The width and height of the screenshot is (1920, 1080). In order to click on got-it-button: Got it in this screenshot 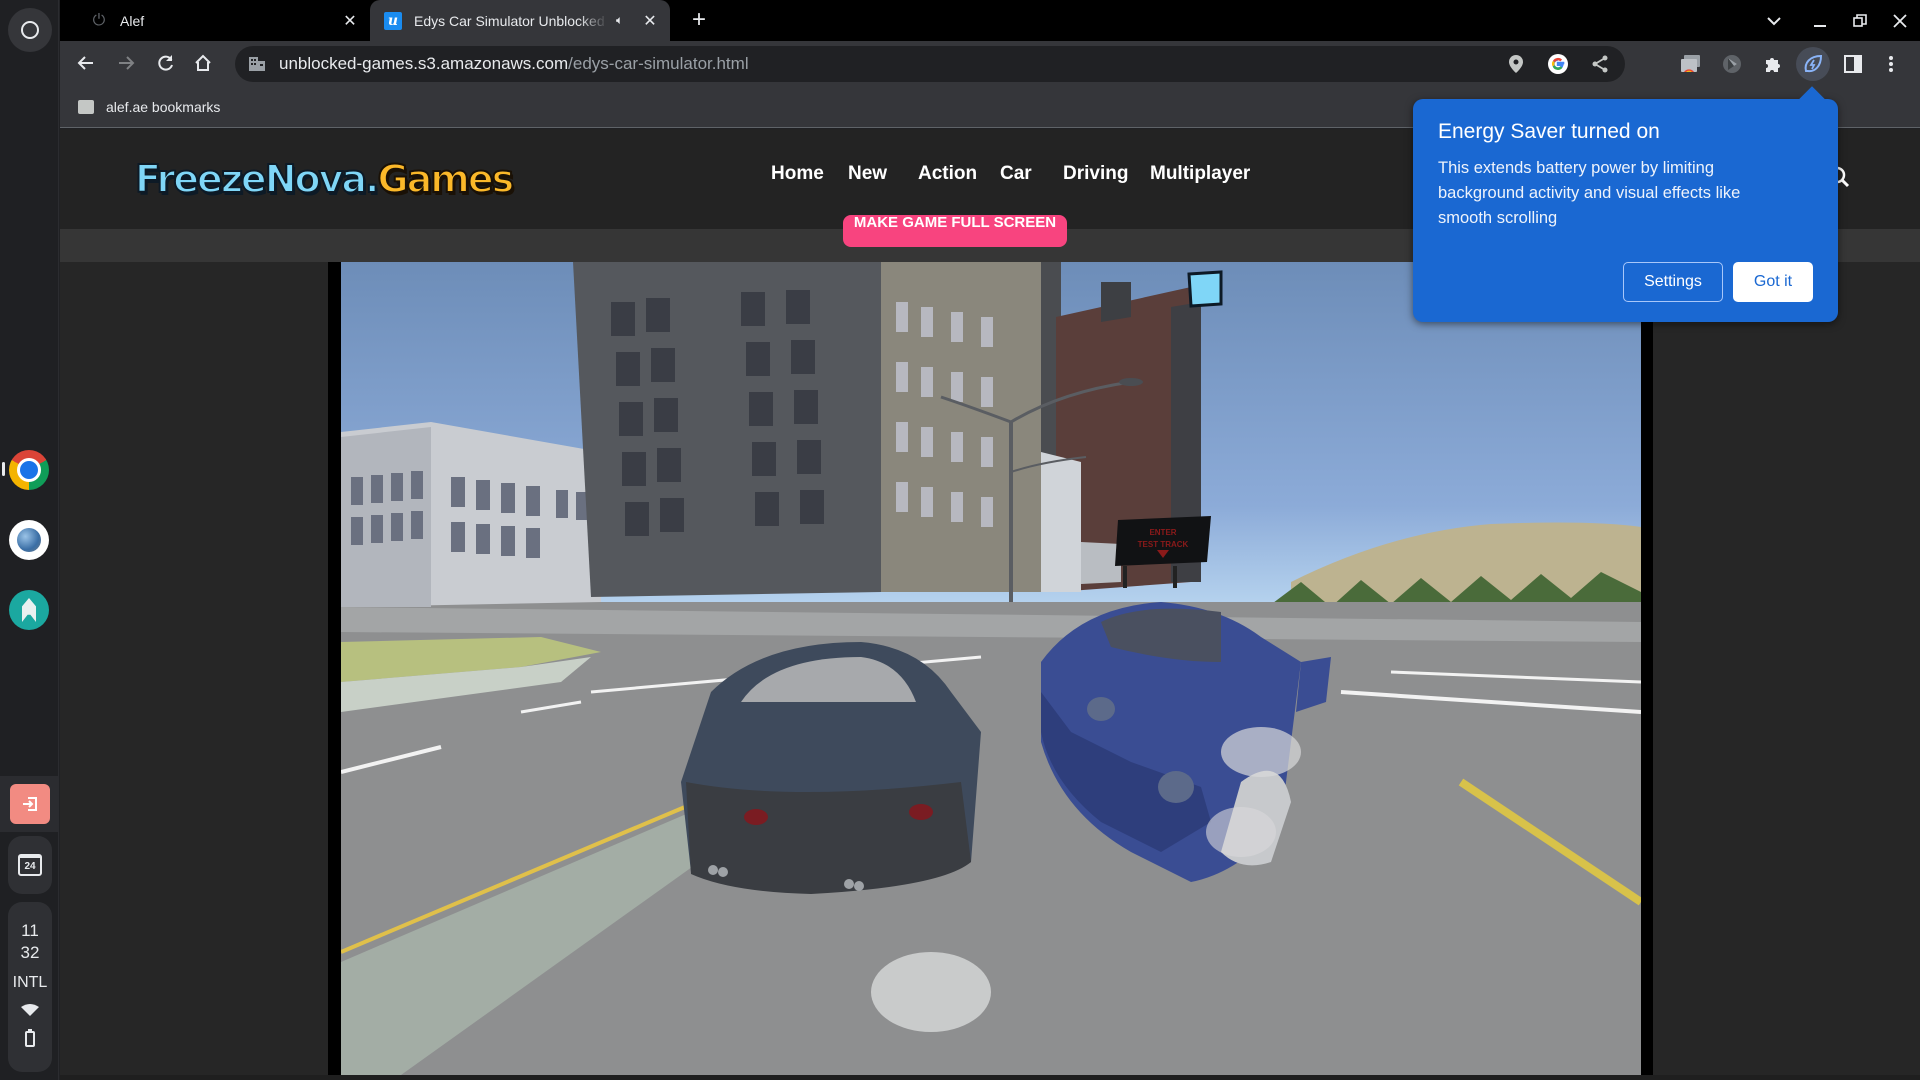, I will do `click(1773, 282)`.